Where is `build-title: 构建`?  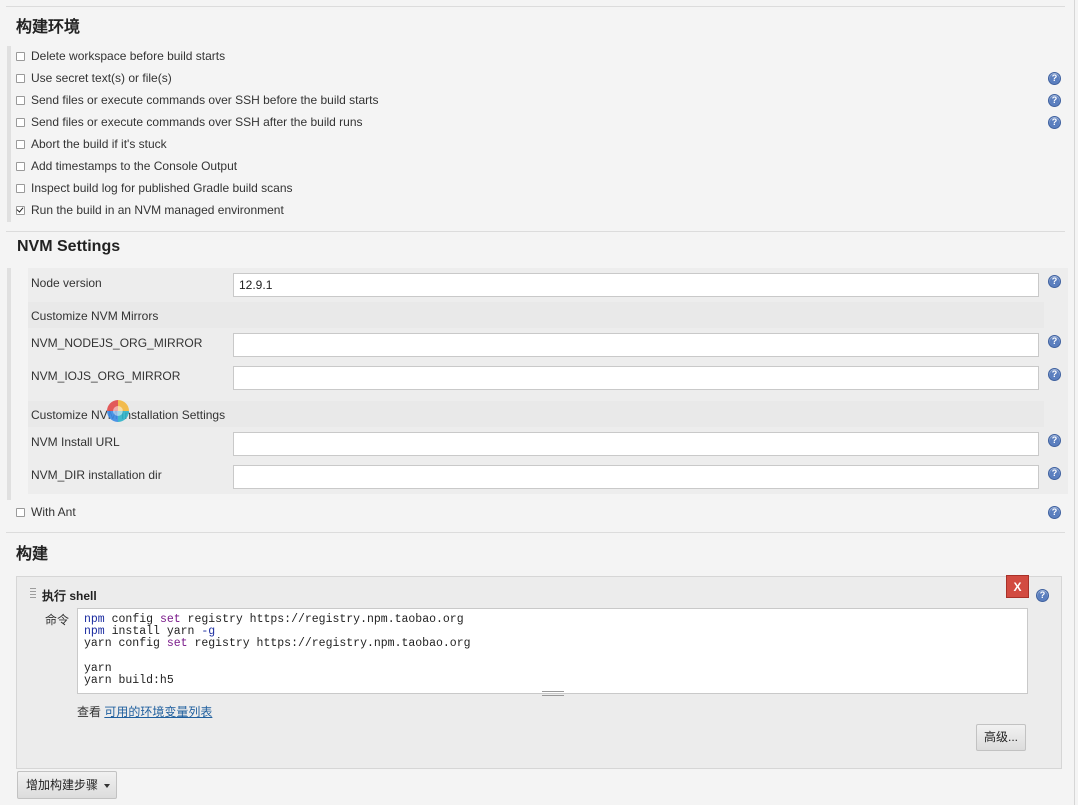 build-title: 构建 is located at coordinates (32, 554).